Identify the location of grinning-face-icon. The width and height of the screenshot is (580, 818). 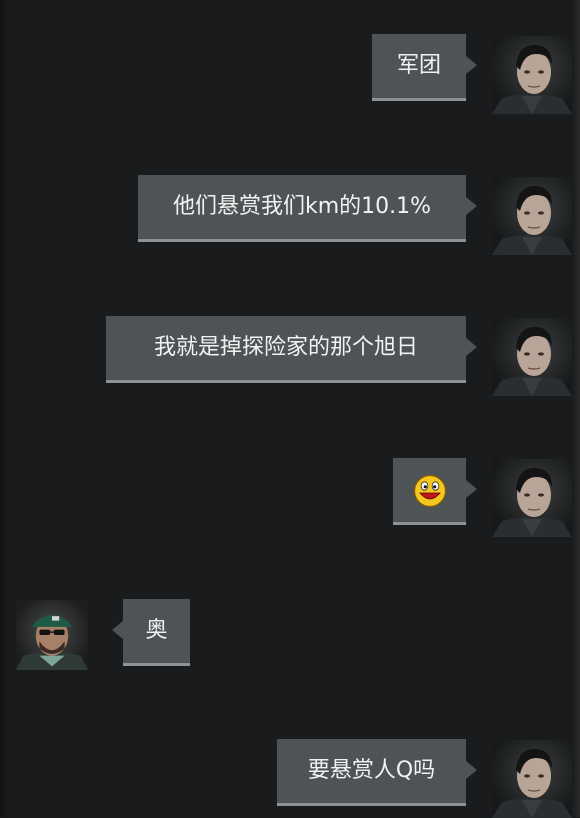
(429, 491).